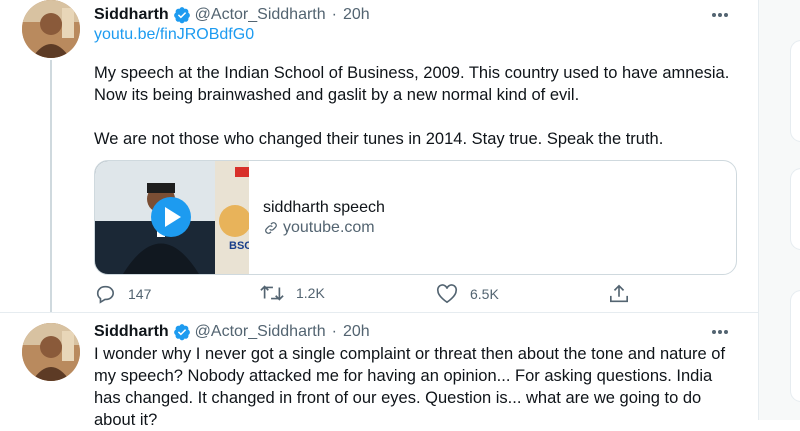  I want to click on share-icon, so click(619, 293).